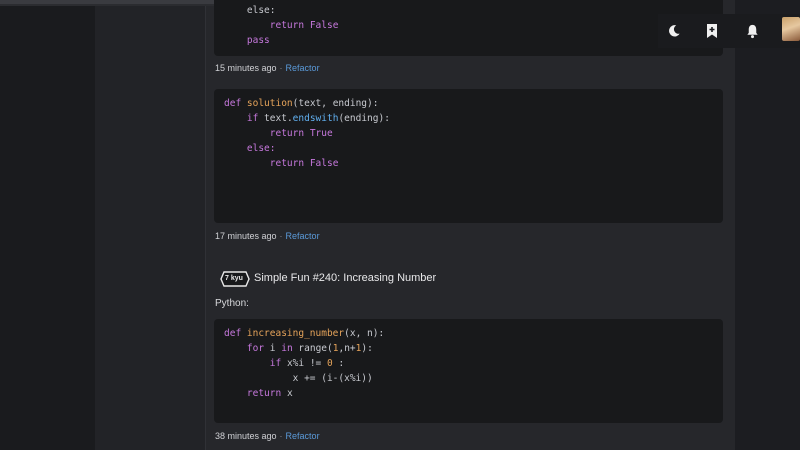  Describe the element at coordinates (150, 225) in the screenshot. I see `left-panel` at that location.